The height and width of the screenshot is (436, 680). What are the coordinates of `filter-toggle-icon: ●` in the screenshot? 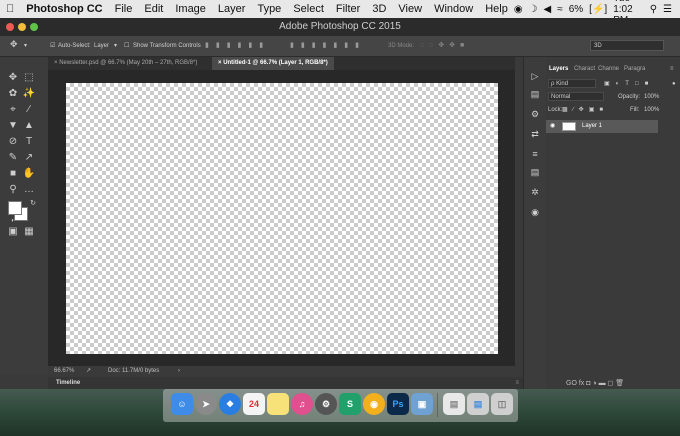 It's located at (674, 84).